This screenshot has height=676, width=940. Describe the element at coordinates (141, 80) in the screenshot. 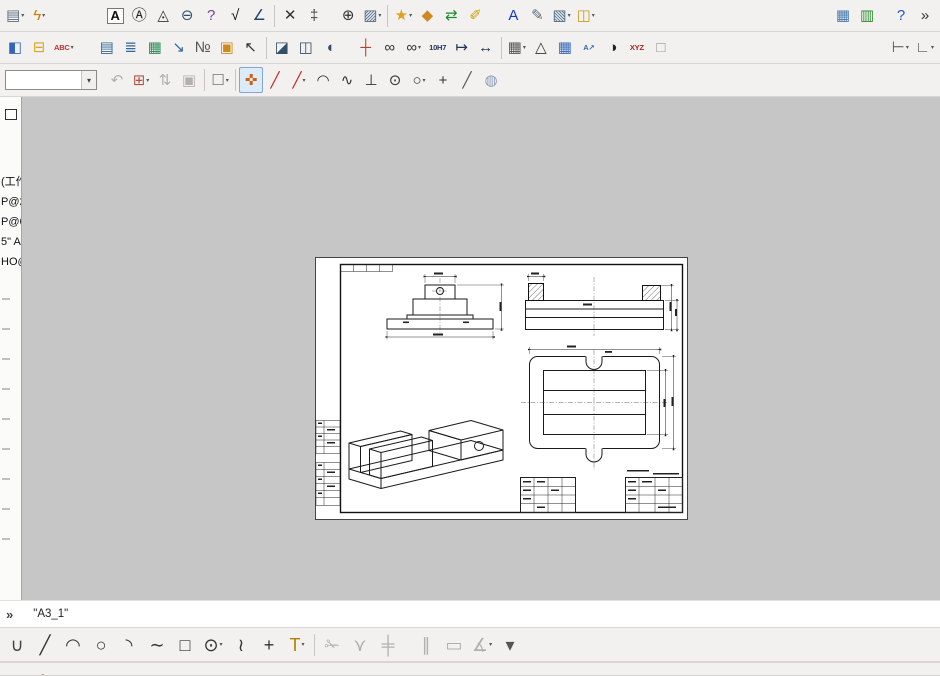

I see `insert-image-icon: ⊞ ▾` at that location.